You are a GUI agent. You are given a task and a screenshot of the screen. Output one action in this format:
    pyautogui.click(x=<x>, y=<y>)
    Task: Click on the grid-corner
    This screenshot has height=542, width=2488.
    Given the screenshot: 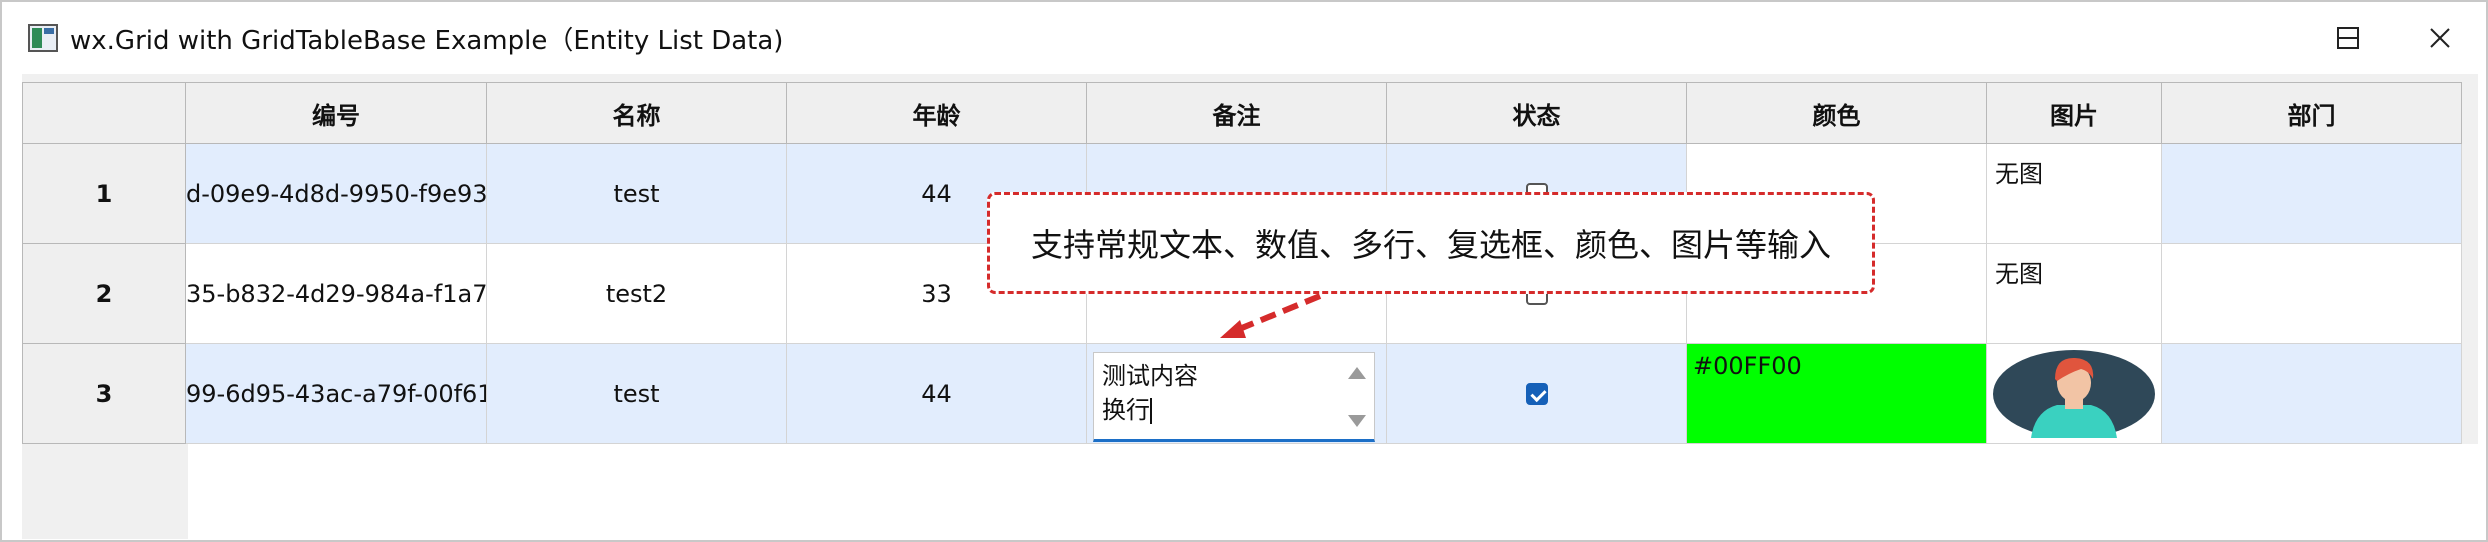 What is the action you would take?
    pyautogui.click(x=104, y=113)
    